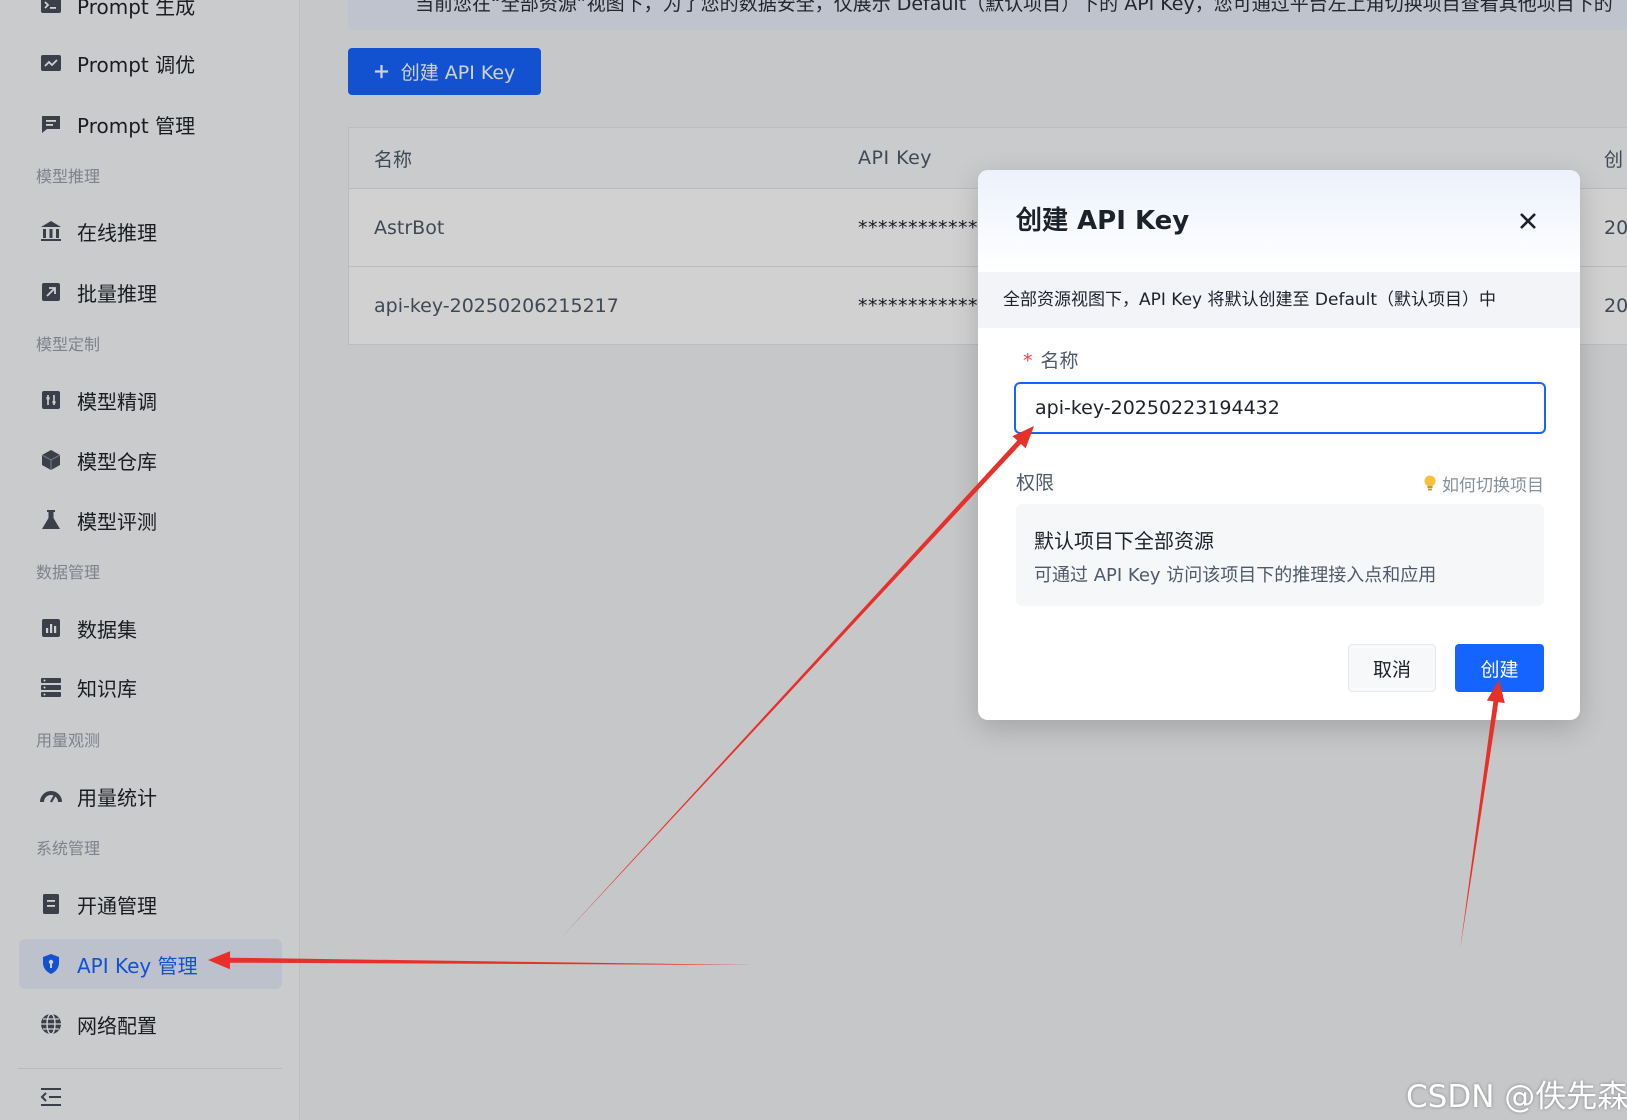  Describe the element at coordinates (1124, 541) in the screenshot. I see `permission-option-title: 默认项目下全部资源` at that location.